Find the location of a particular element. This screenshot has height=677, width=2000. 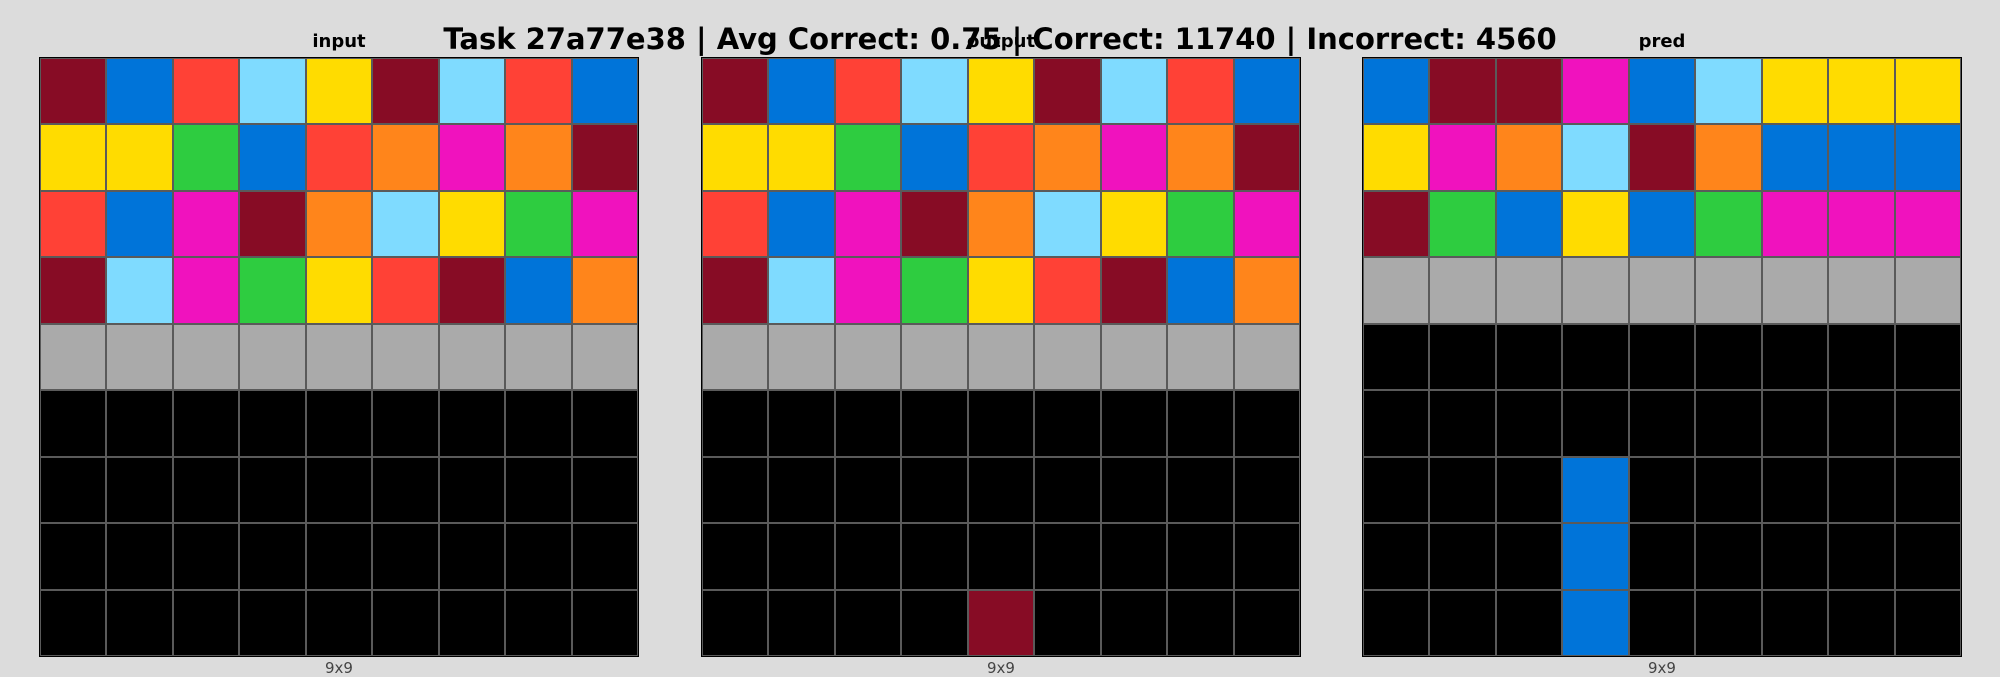

grid-dims-output: 9x9 is located at coordinates (1001, 668).